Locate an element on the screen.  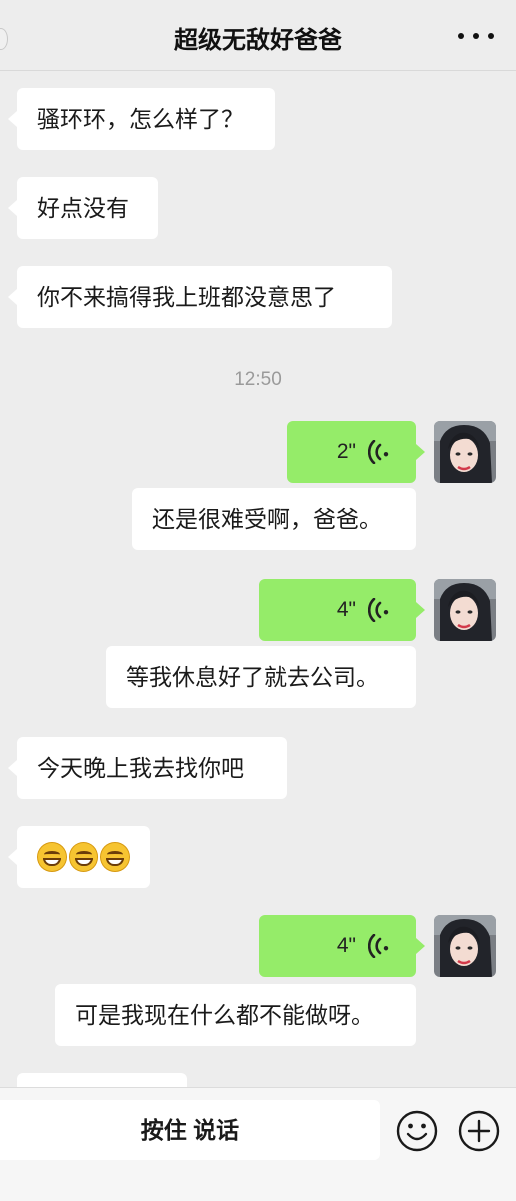
input-bar: 按住 说话 is located at coordinates (258, 1144).